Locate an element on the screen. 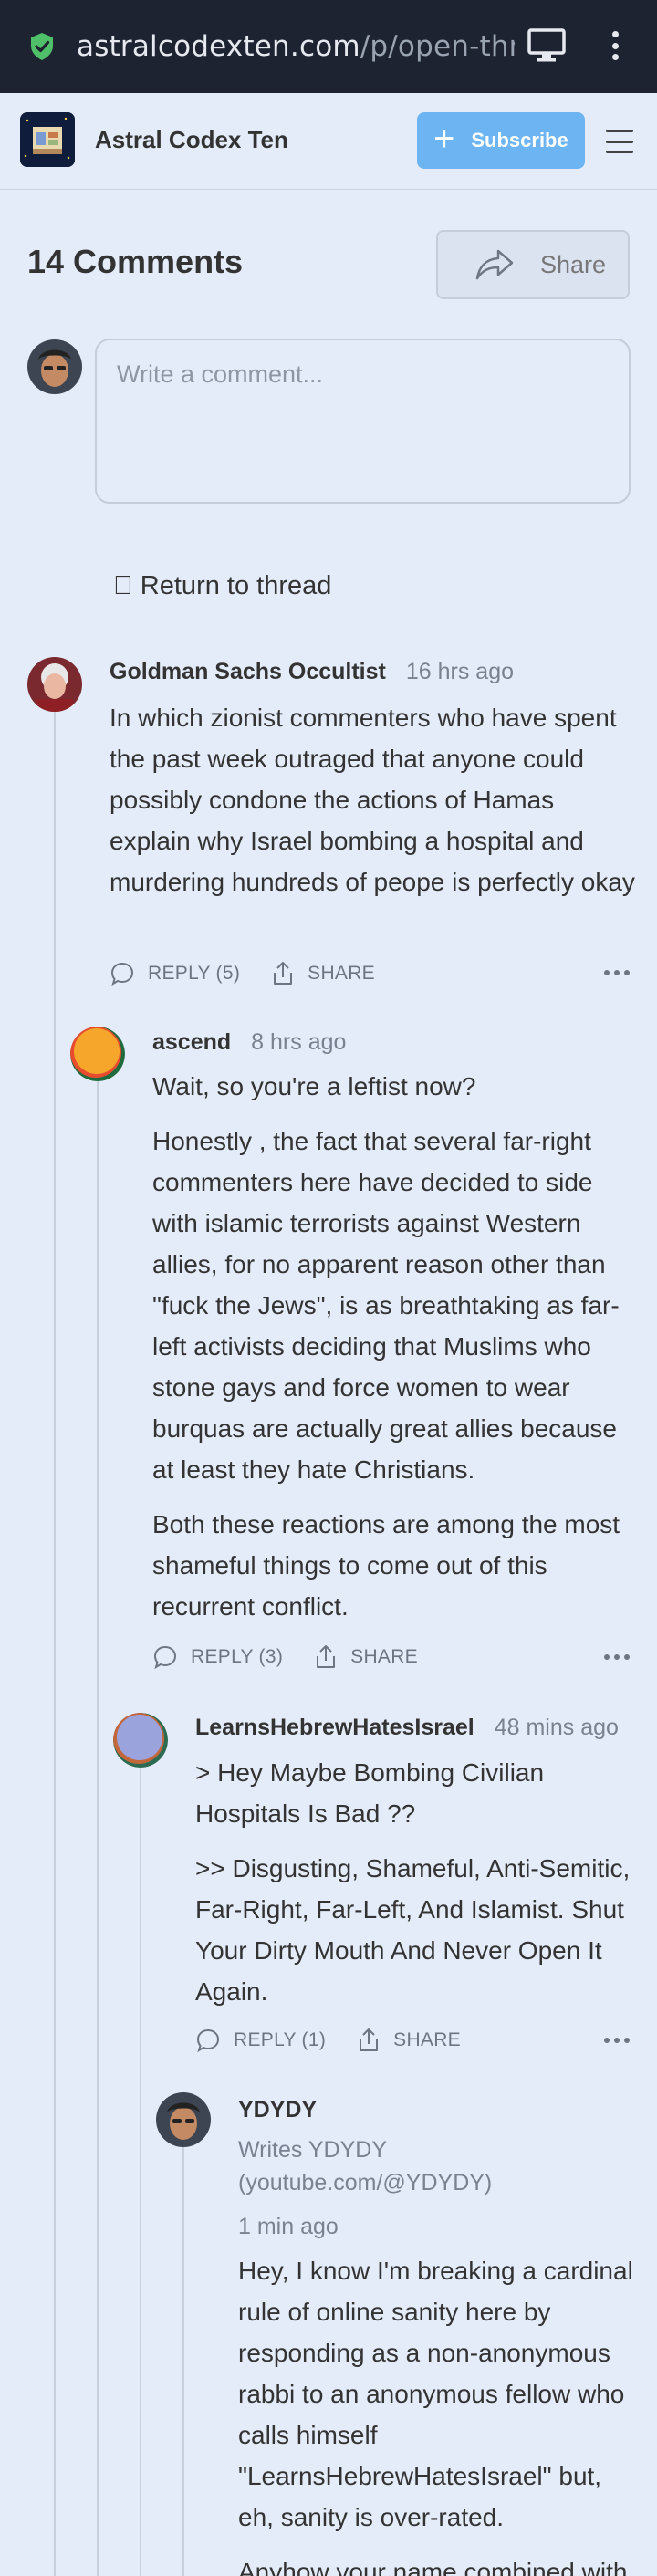 This screenshot has height=2576, width=657. reply-label: REPLY (1) is located at coordinates (280, 2039).